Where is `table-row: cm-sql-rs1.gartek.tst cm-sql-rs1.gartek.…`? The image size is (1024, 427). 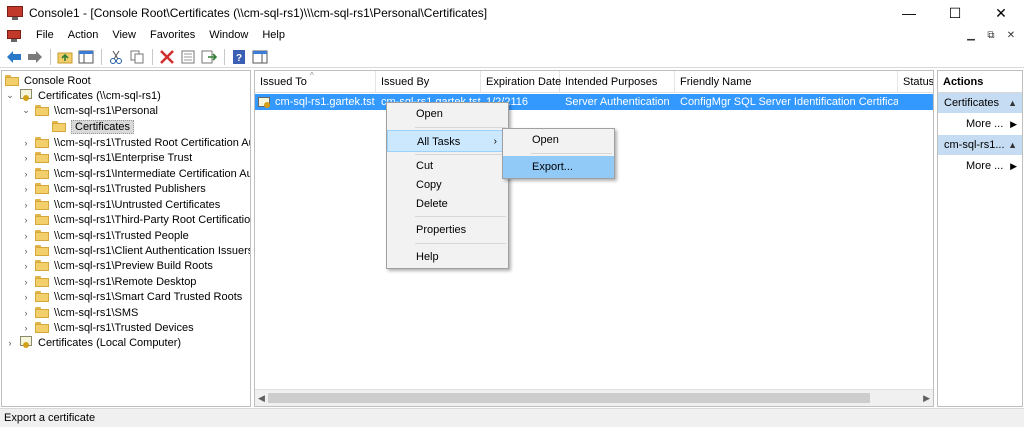
table-row: cm-sql-rs1.gartek.tst cm-sql-rs1.gartek.… is located at coordinates (594, 102).